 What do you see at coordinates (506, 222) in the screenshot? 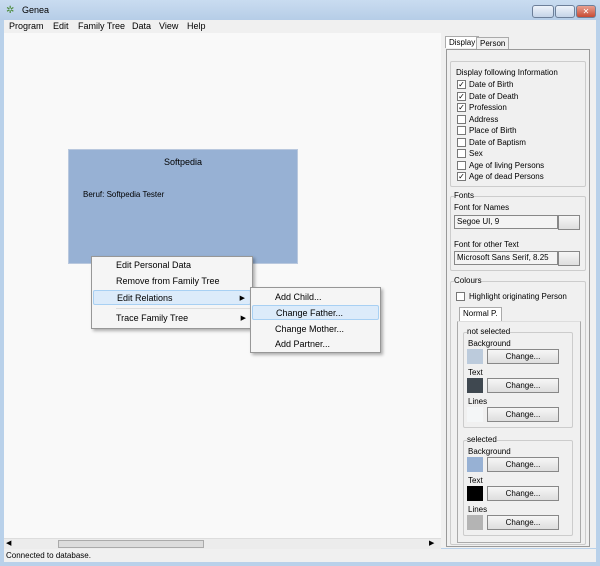
I see `font-names-field: Segoe UI, 9` at bounding box center [506, 222].